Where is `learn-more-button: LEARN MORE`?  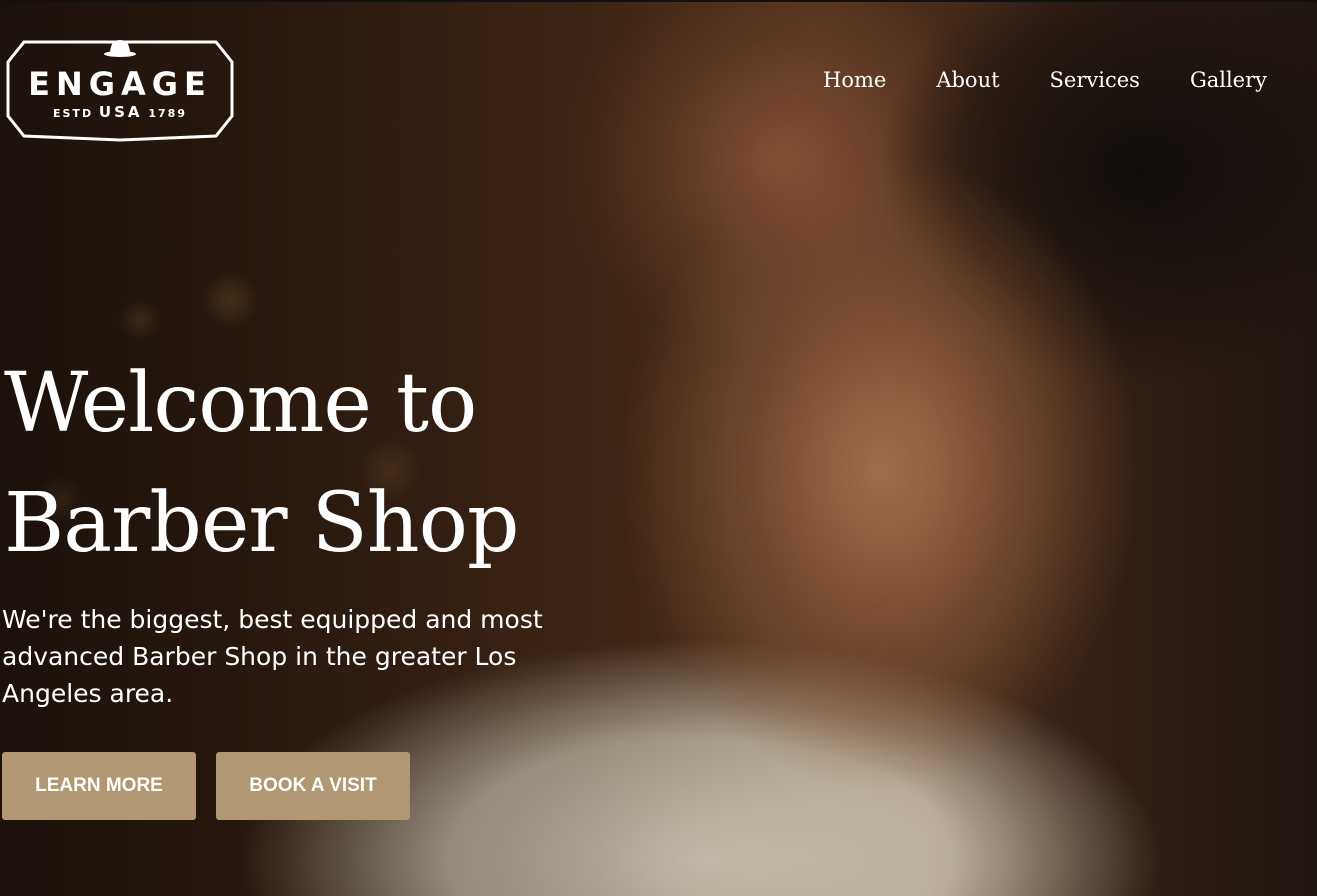
learn-more-button: LEARN MORE is located at coordinates (99, 786).